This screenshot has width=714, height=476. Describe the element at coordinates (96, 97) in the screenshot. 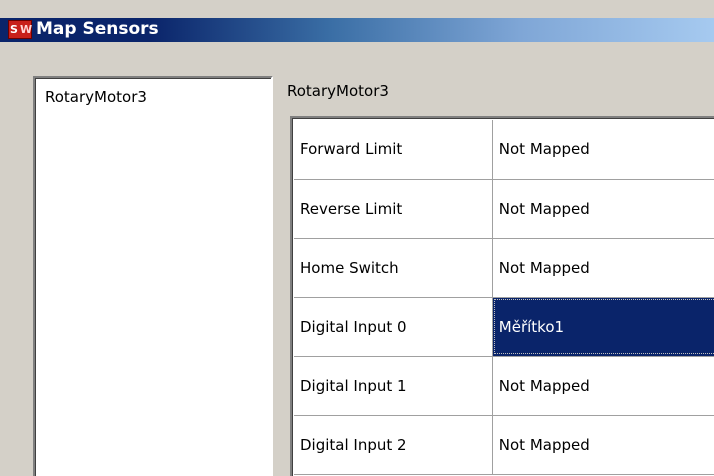

I see `motor-list-item: RotaryMotor3` at that location.